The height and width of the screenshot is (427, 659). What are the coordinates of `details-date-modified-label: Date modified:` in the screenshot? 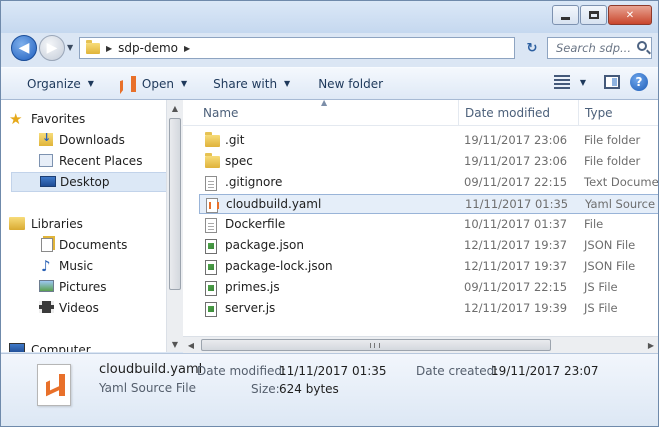 It's located at (242, 371).